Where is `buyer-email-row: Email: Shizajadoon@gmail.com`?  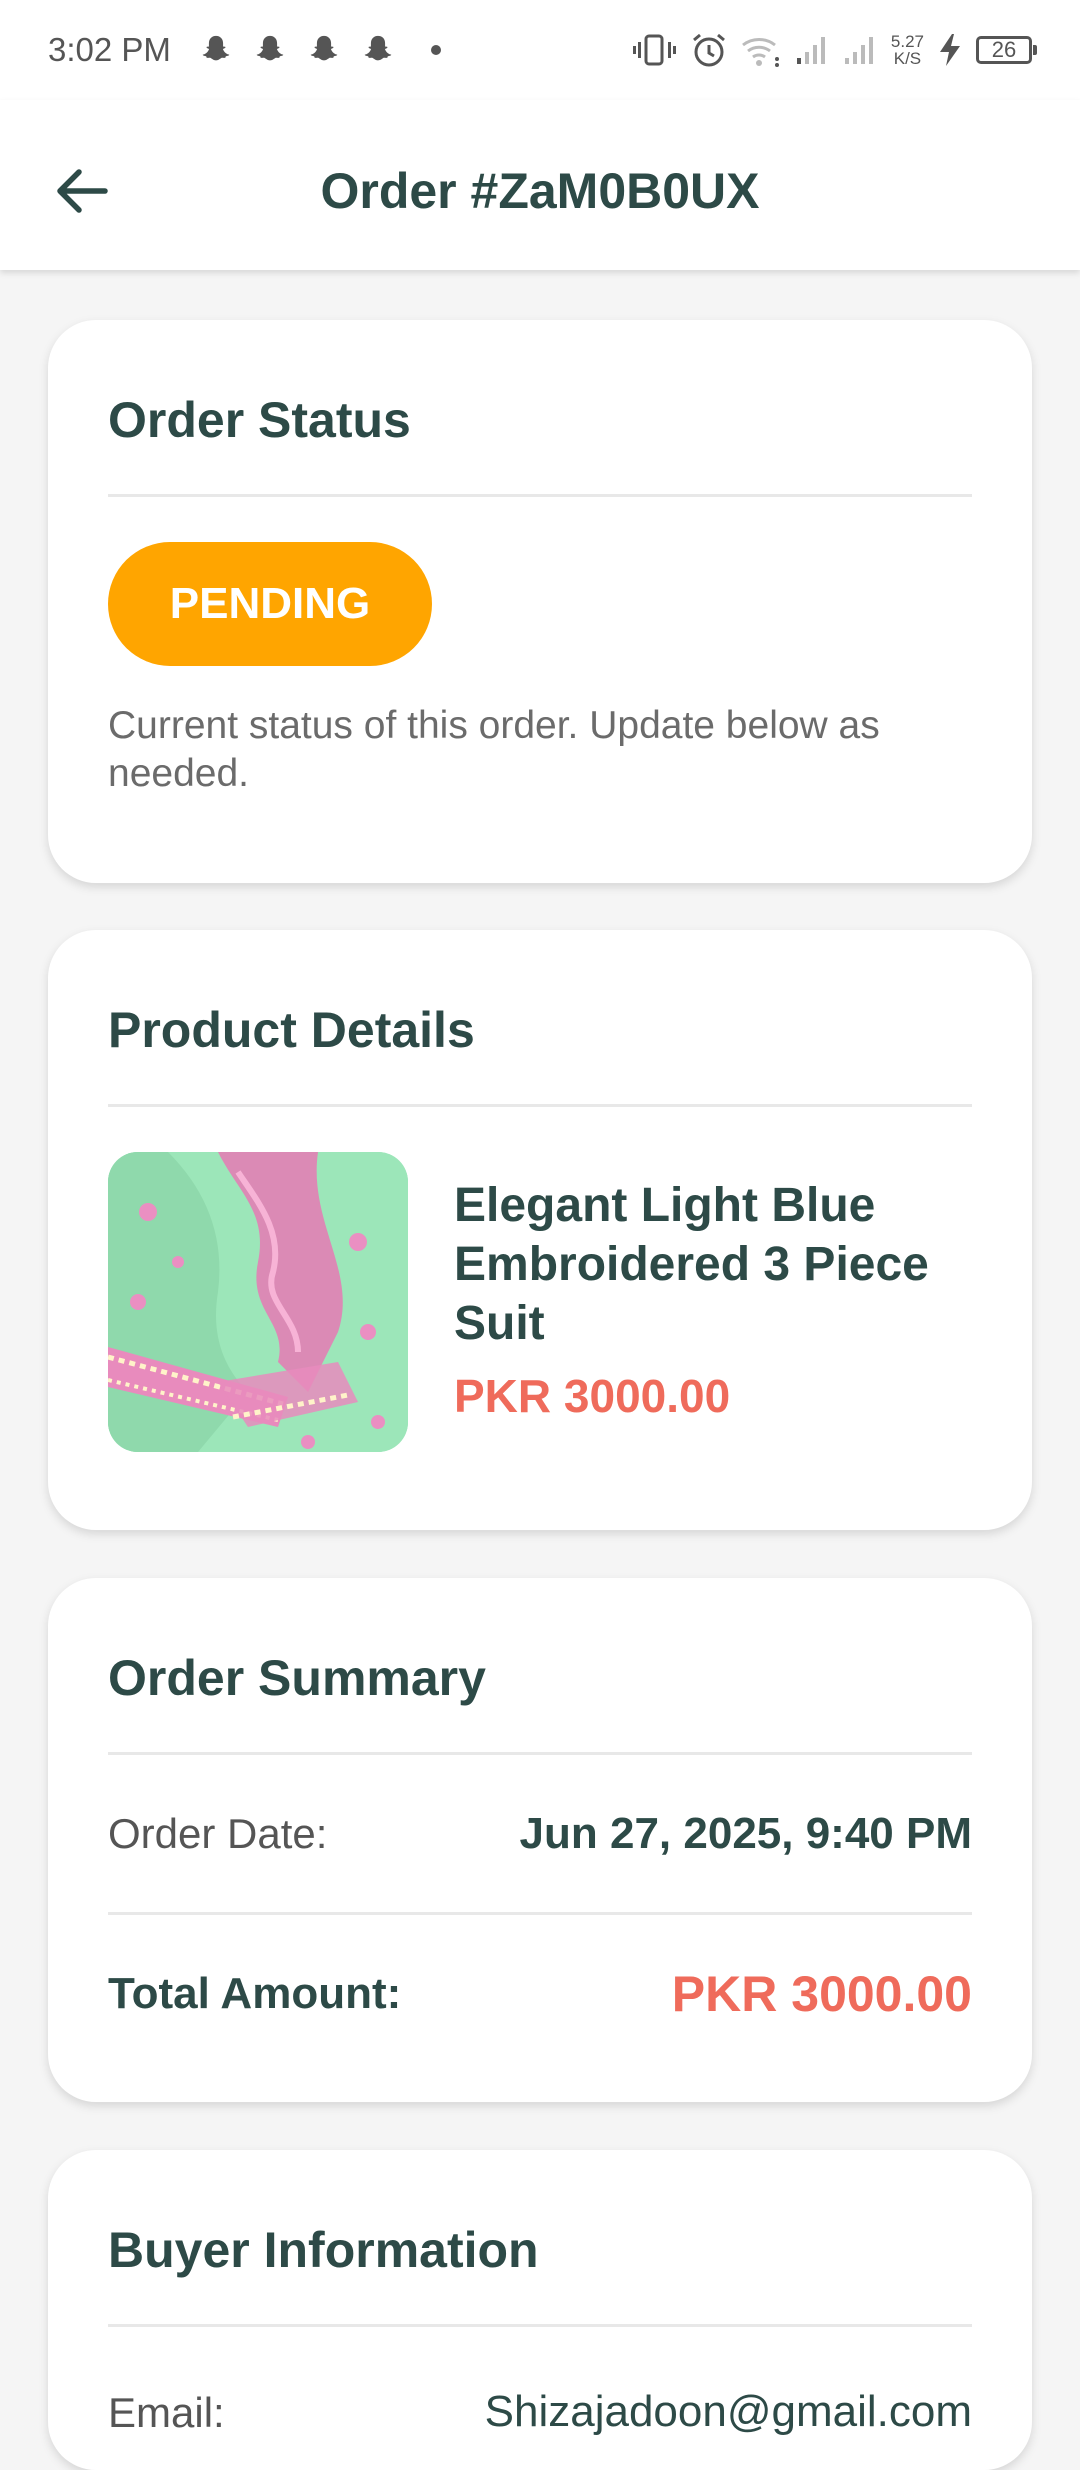
buyer-email-row: Email: Shizajadoon@gmail.com is located at coordinates (540, 2382).